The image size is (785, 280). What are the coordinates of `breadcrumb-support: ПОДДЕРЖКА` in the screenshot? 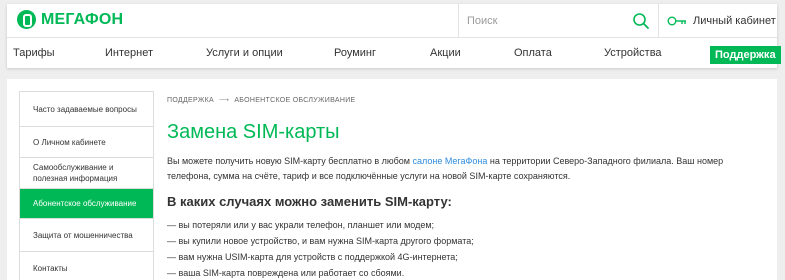 It's located at (190, 100).